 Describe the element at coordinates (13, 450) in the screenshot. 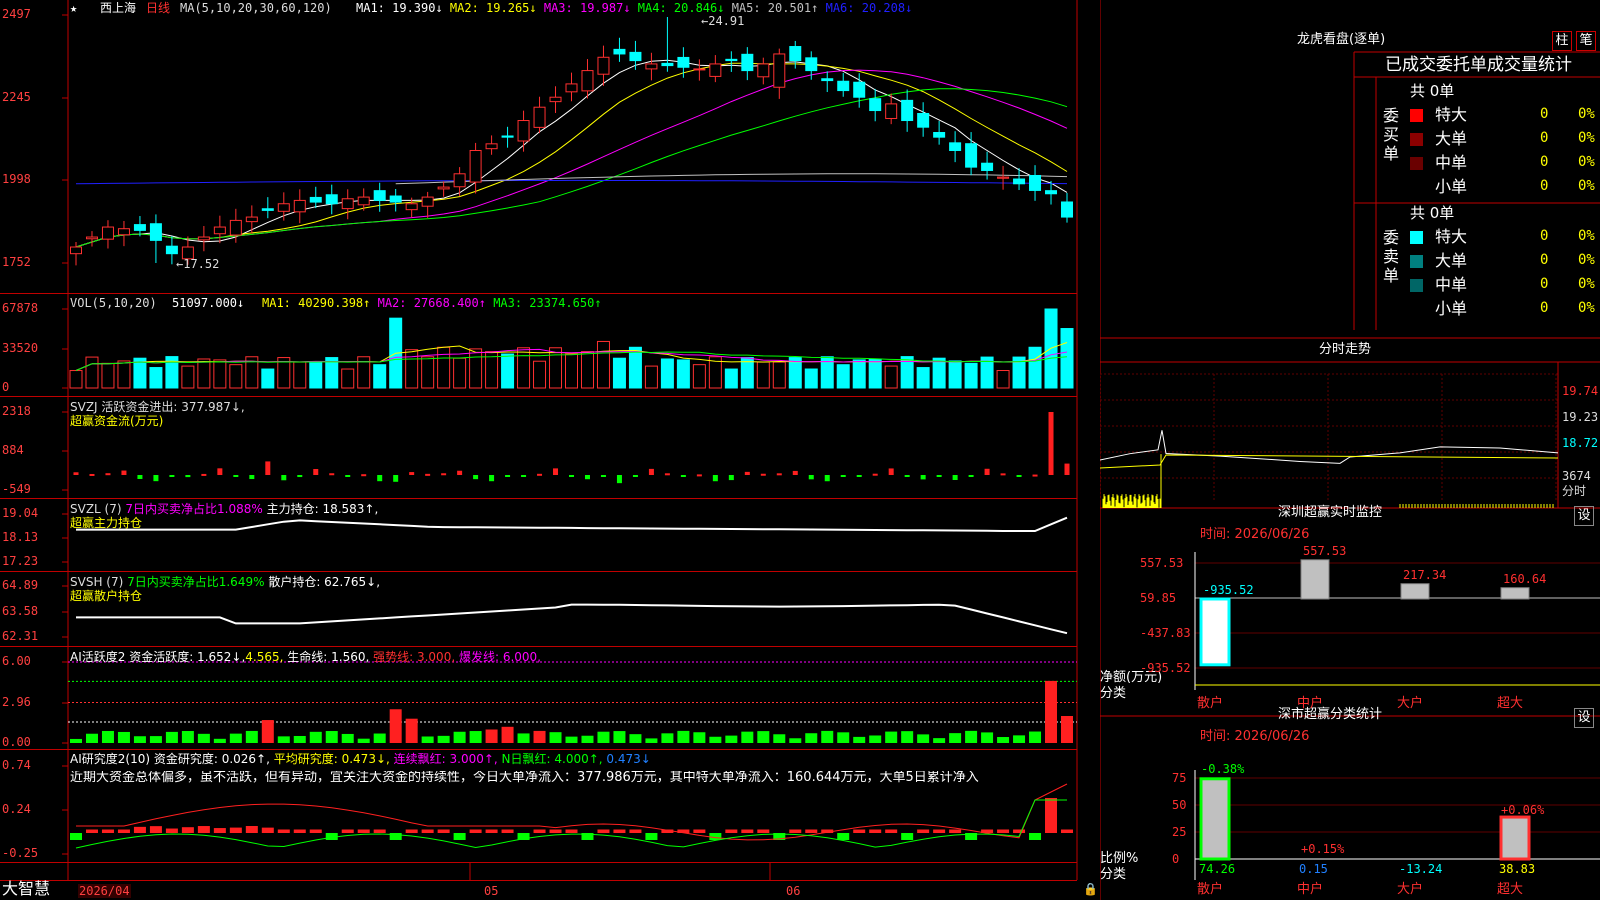

I see `y-tick-svzj-1: 884` at that location.